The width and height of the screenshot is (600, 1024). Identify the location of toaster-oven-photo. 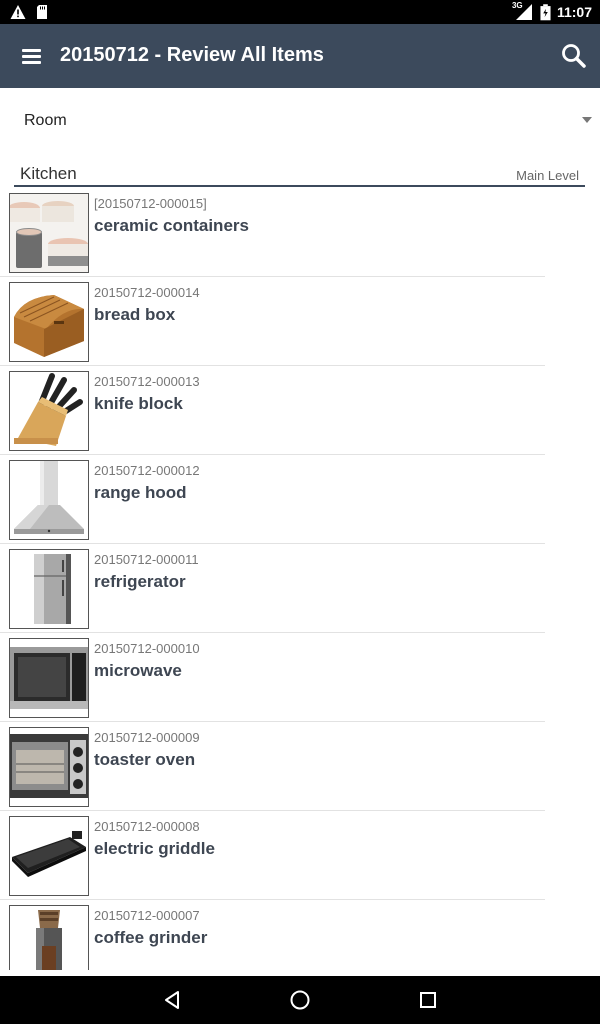
(49, 767).